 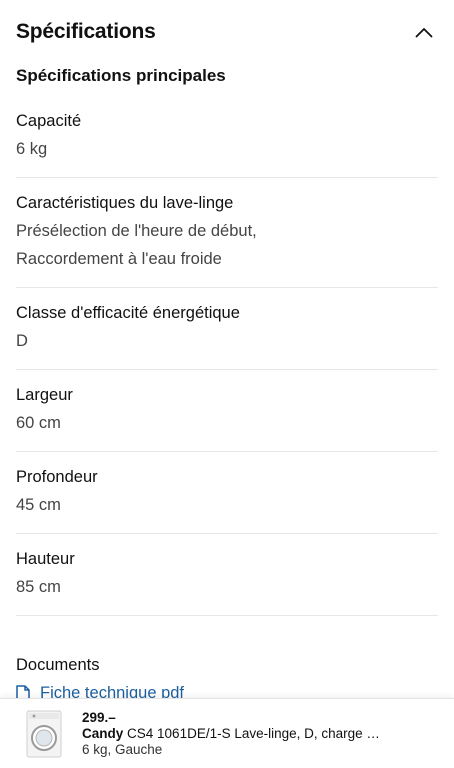 I want to click on chevron-up-icon, so click(x=424, y=32).